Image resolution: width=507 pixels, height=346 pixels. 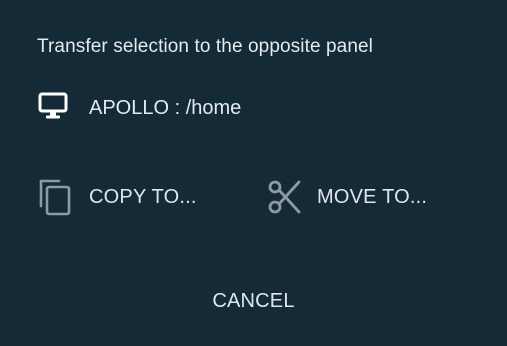 I want to click on target-location-label: APOLLO : /home, so click(x=165, y=107).